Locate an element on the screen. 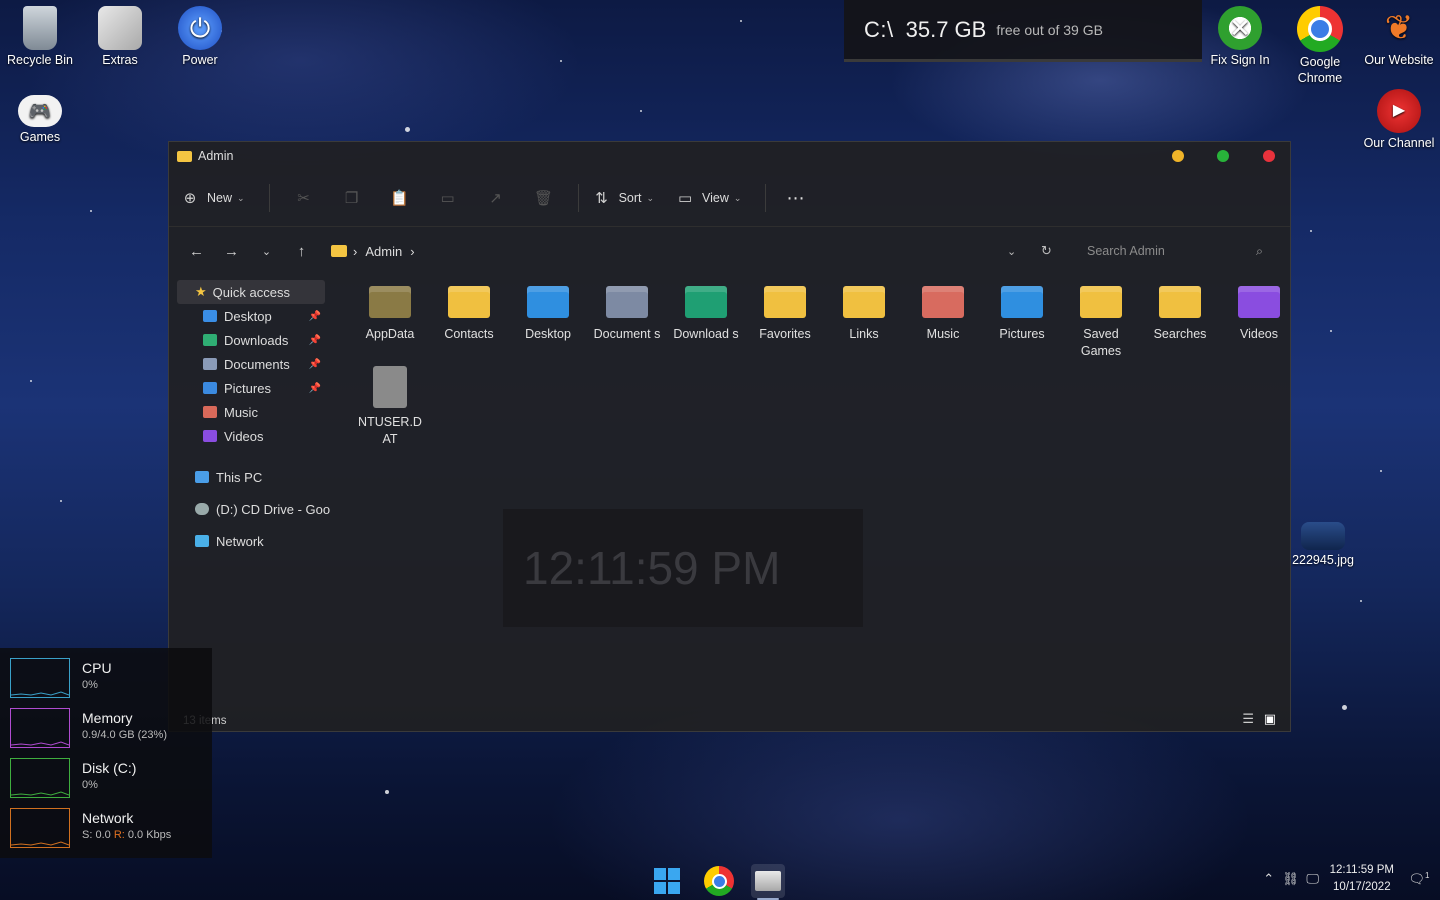 Image resolution: width=1440 pixels, height=900 pixels. file-item: Searches is located at coordinates (1180, 308).